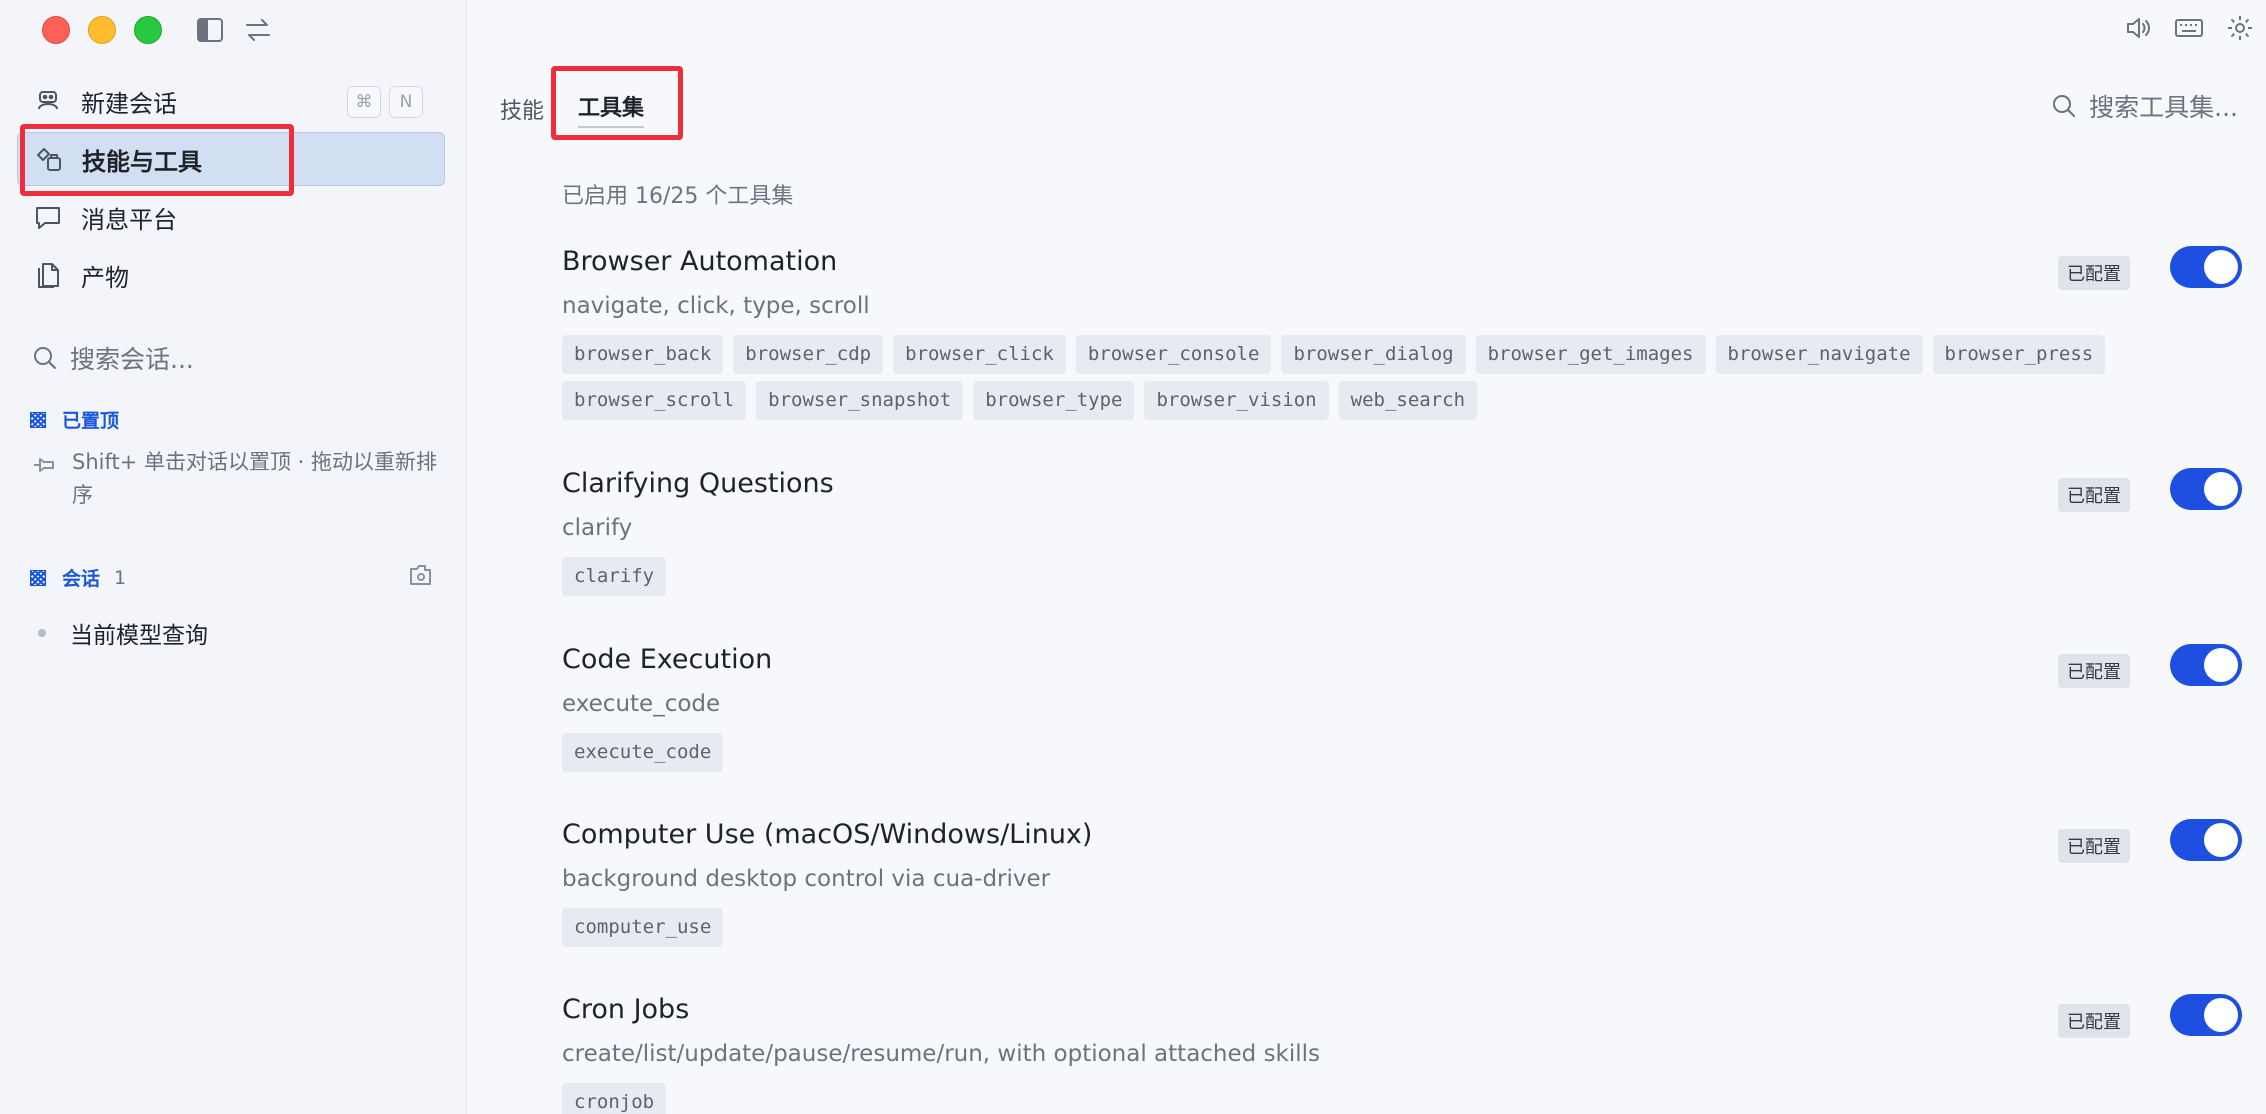  I want to click on pin-icon, so click(45, 482).